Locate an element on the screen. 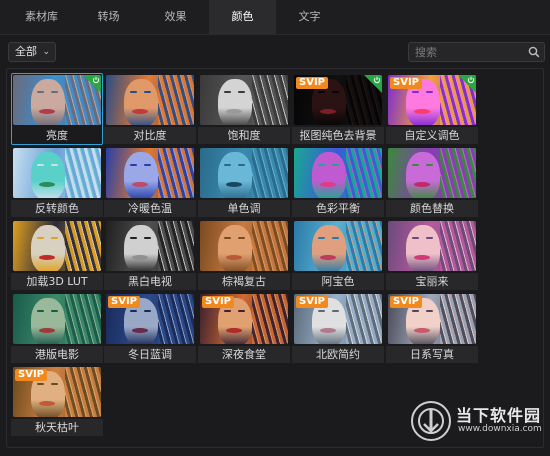 Image resolution: width=550 pixels, height=456 pixels. effect-item: 加载3D LUT is located at coordinates (57, 254).